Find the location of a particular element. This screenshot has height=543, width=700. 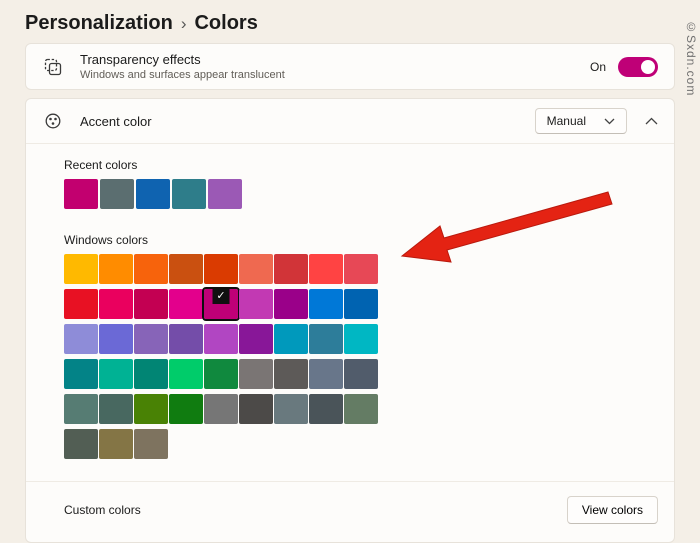

selected-check-icon: ✓ is located at coordinates (221, 296).